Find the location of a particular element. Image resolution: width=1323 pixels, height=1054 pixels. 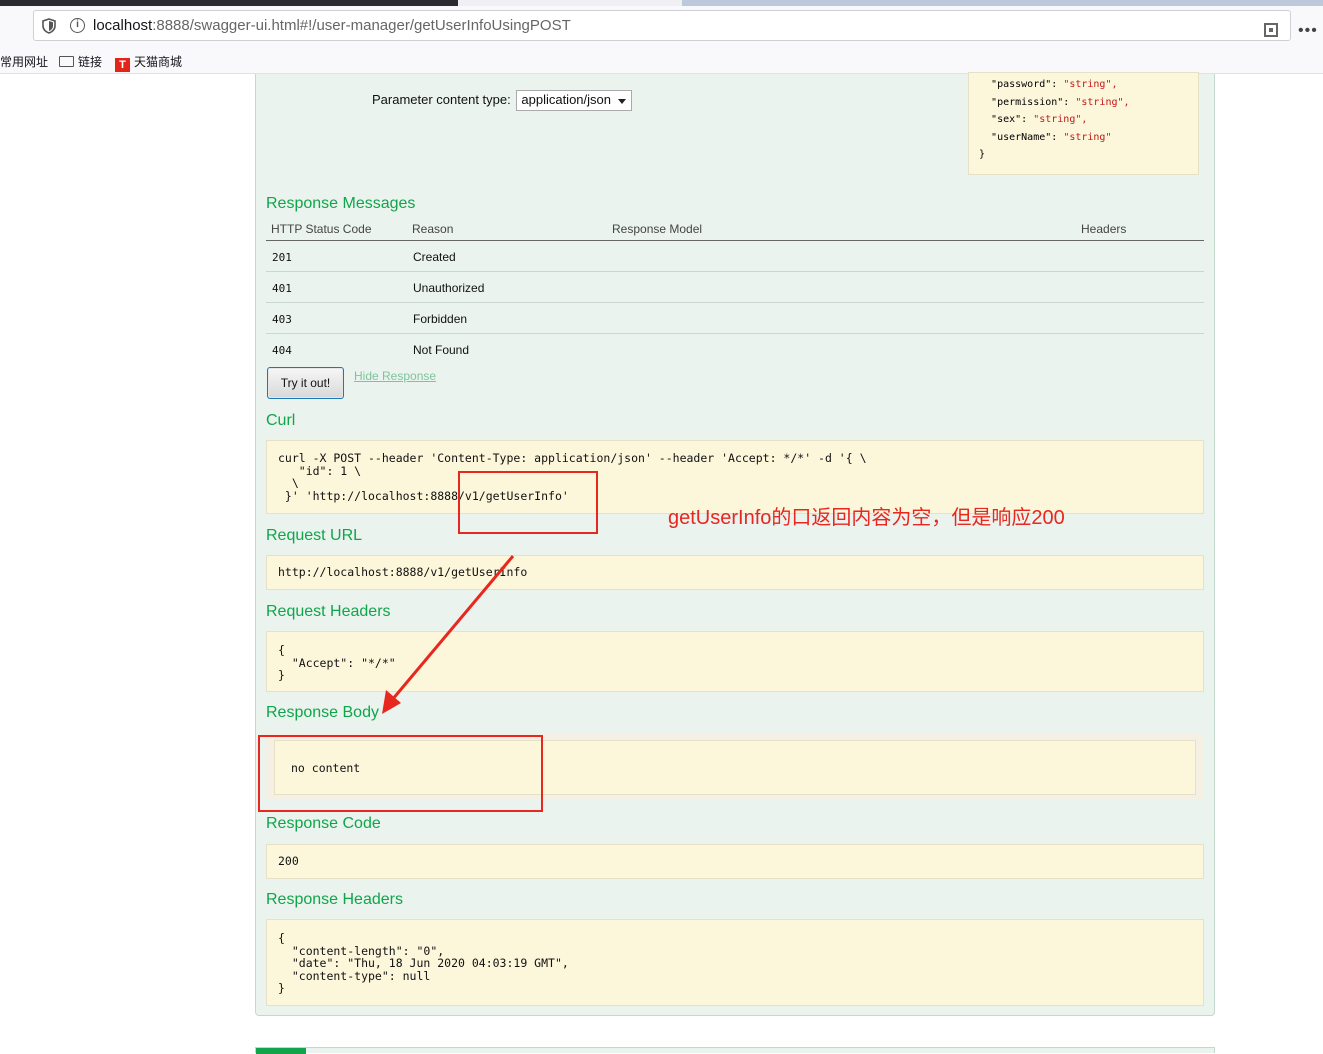

curl-title: Curl is located at coordinates (281, 420).